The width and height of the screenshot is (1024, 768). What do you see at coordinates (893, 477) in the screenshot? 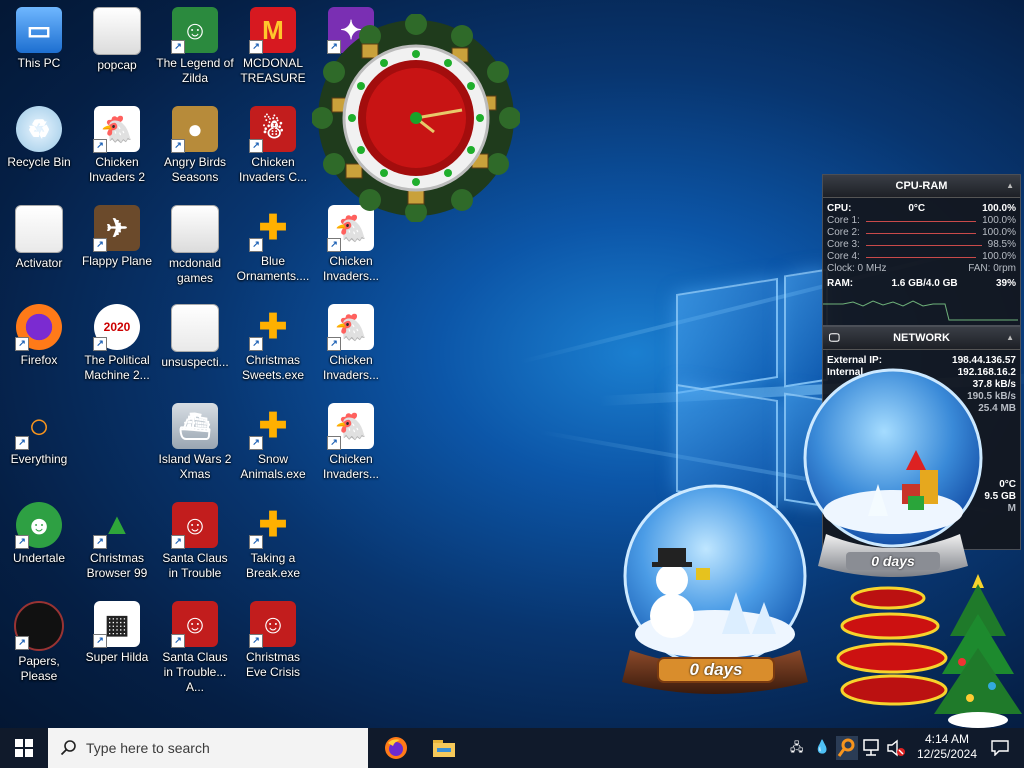
I see `snowglobe-right: 0 days` at bounding box center [893, 477].